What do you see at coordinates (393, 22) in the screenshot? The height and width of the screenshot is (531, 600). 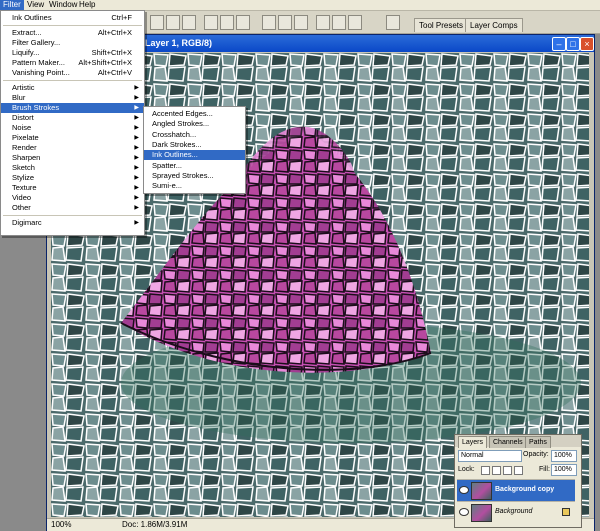 I see `palette-well-icon` at bounding box center [393, 22].